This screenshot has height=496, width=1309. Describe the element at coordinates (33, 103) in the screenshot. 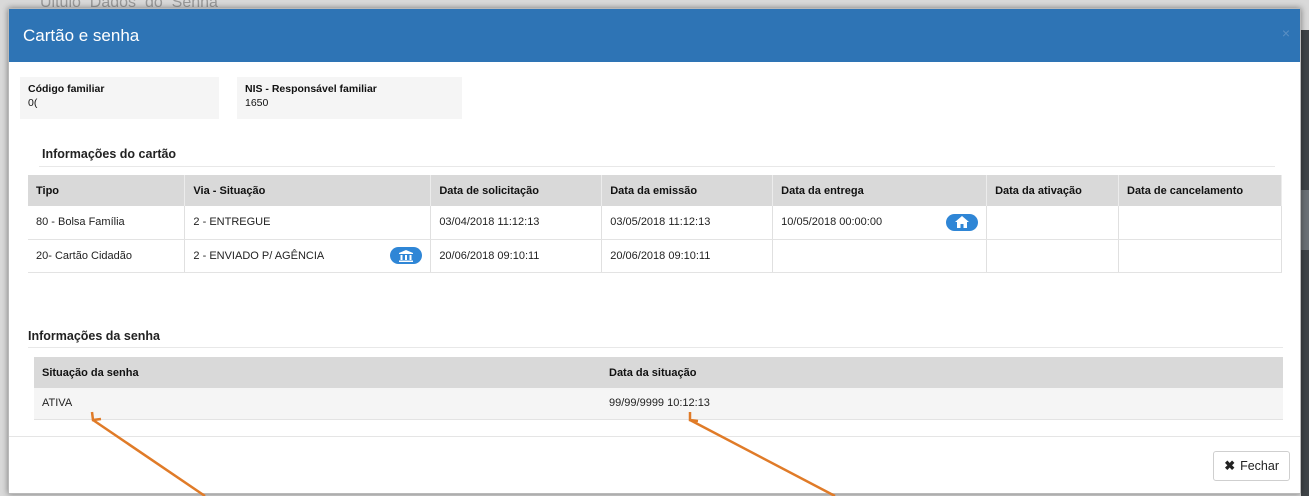

I see `family-code-value: 0(` at that location.